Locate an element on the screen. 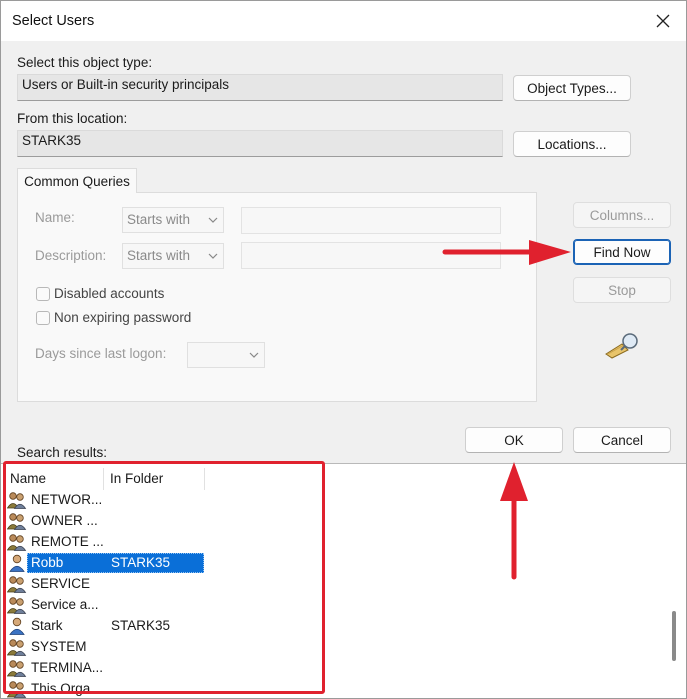  list-item: Stark STARK35 is located at coordinates (130, 626).